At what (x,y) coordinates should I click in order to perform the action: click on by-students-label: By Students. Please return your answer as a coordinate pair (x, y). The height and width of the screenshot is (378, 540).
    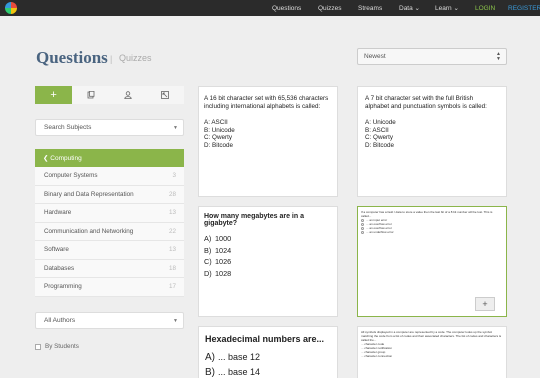
    Looking at the image, I should click on (62, 346).